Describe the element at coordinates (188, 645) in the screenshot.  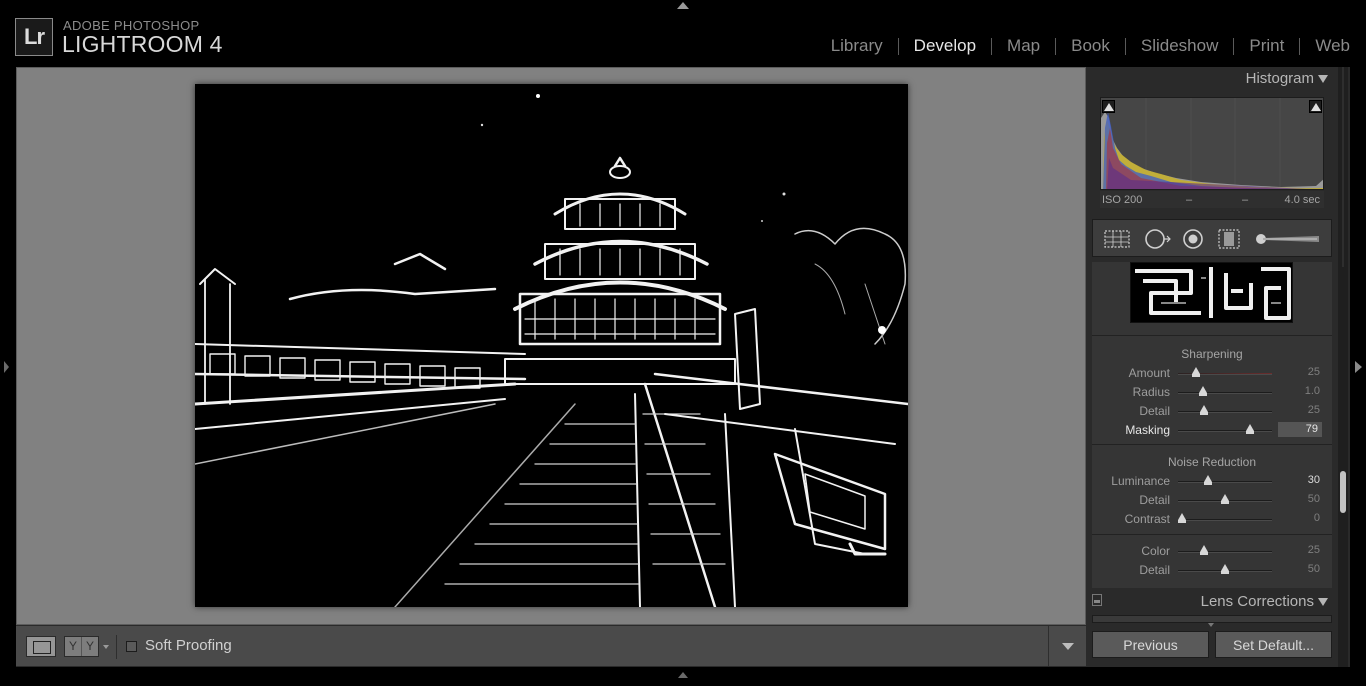
I see `soft-proofing-label: Soft Proofing` at that location.